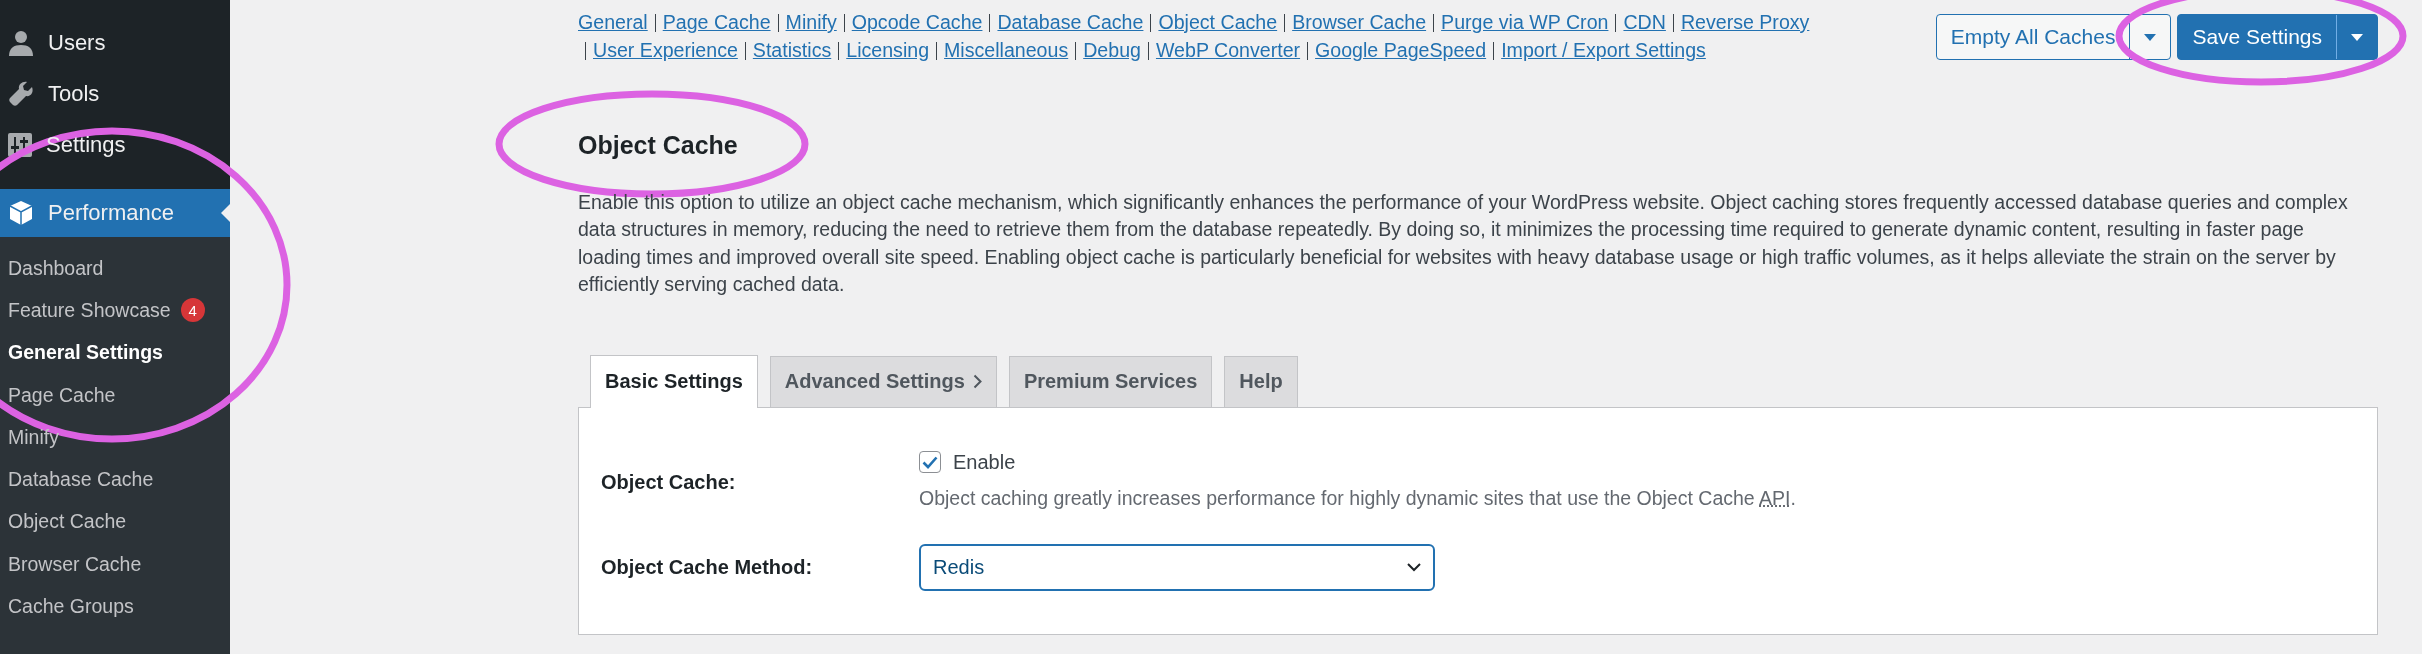  What do you see at coordinates (792, 50) in the screenshot?
I see `nav-link: Statistics` at bounding box center [792, 50].